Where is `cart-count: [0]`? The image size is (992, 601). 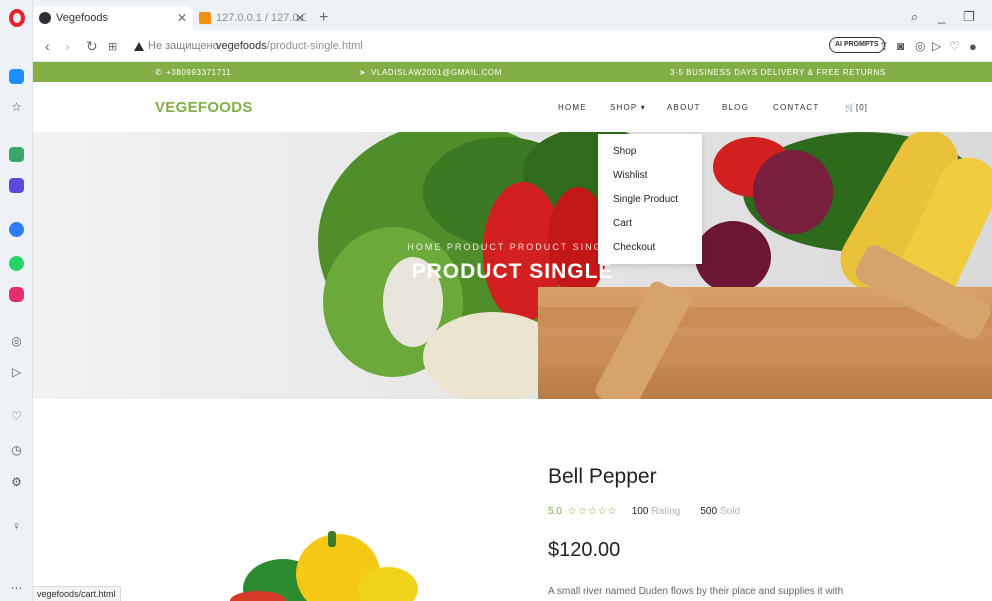 cart-count: [0] is located at coordinates (861, 107).